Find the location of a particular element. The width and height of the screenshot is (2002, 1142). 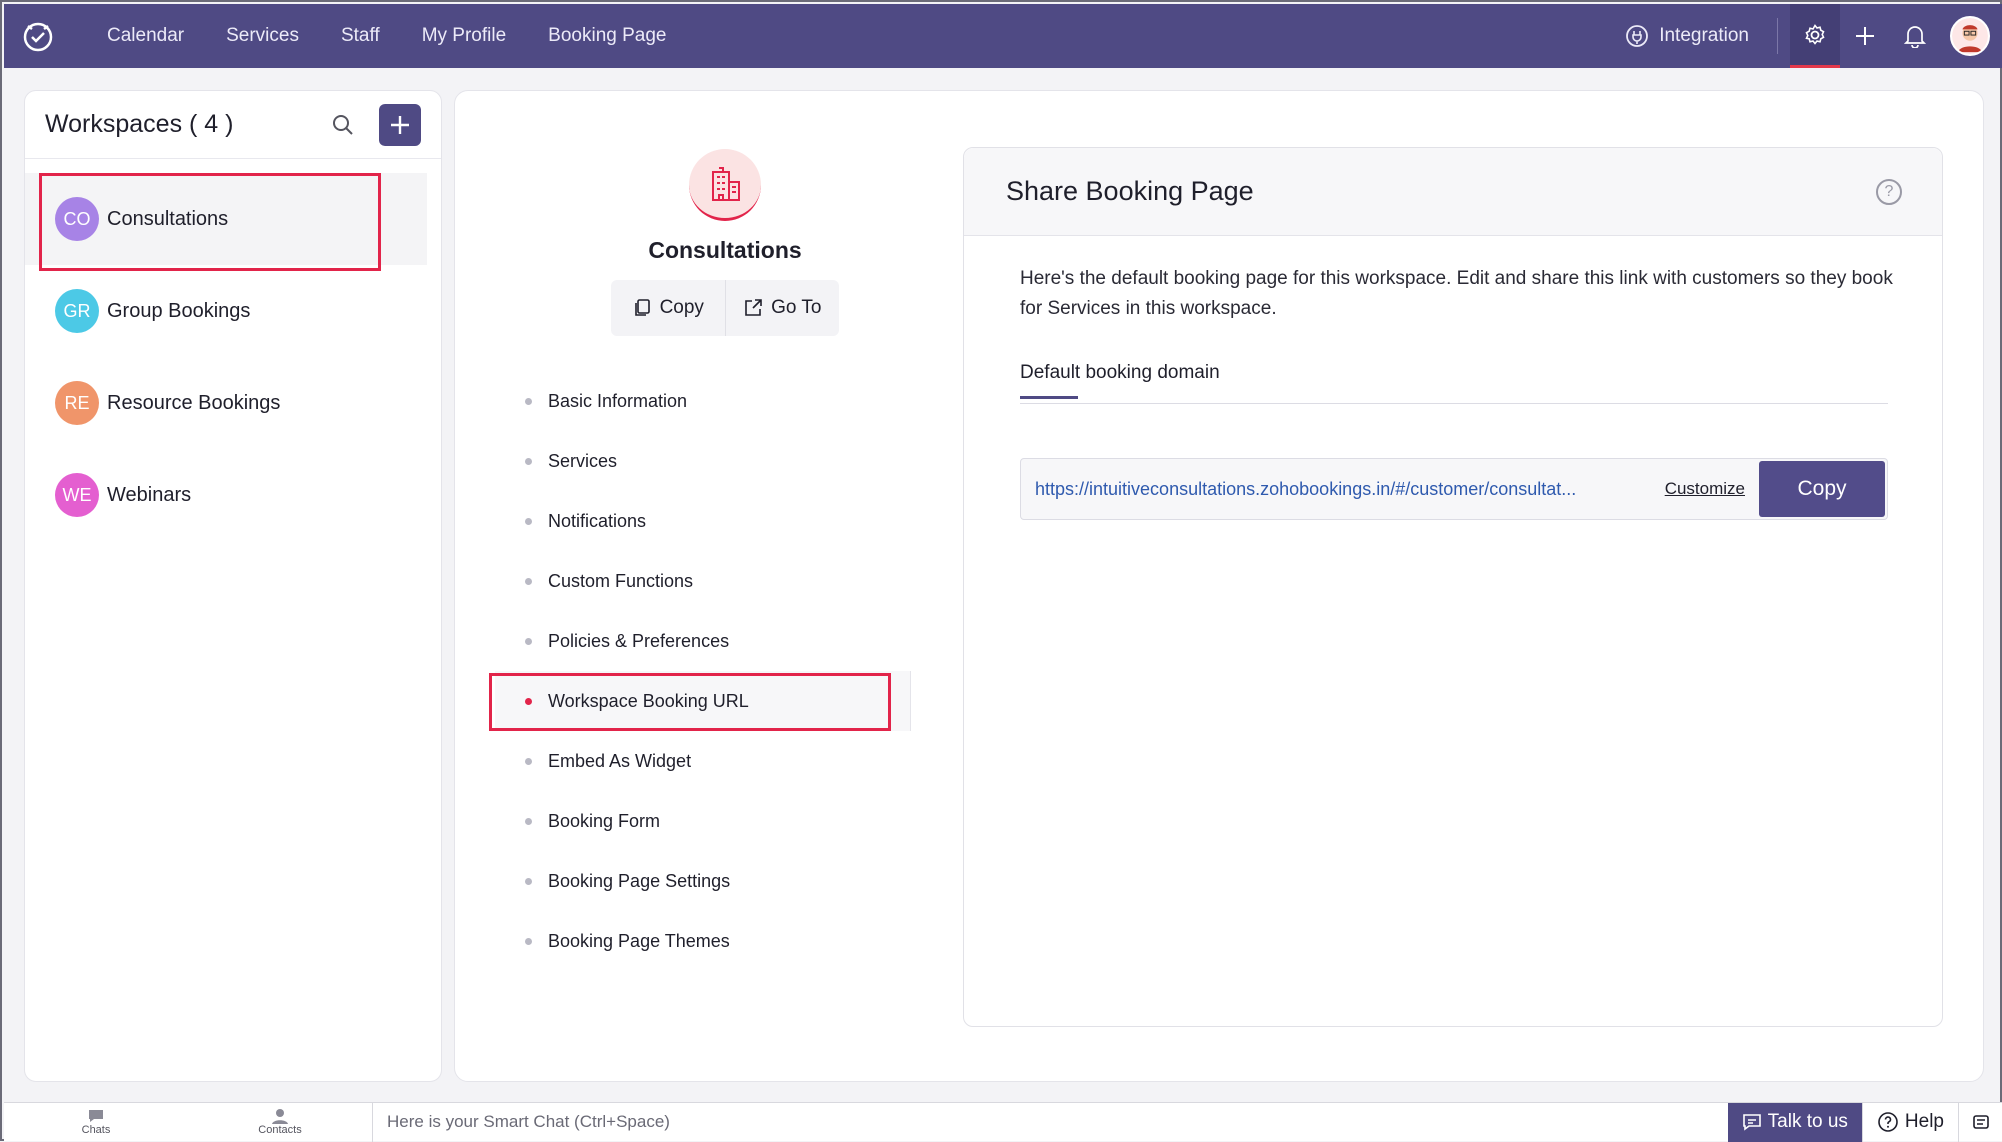

menu-workspace-booking-url: Workspace Booking URL is located at coordinates (700, 701).